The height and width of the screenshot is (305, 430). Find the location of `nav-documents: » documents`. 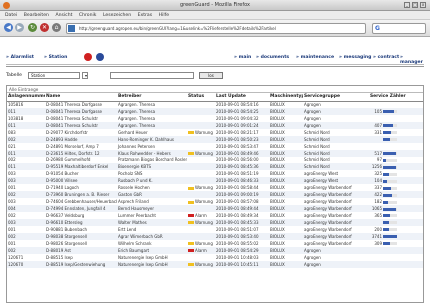

nav-documents: » documents is located at coordinates (272, 57).